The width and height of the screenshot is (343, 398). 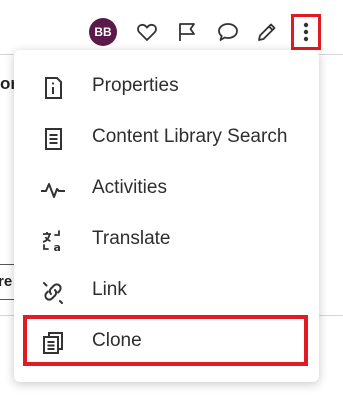 I want to click on menu-item-link: Link, so click(x=166, y=291).